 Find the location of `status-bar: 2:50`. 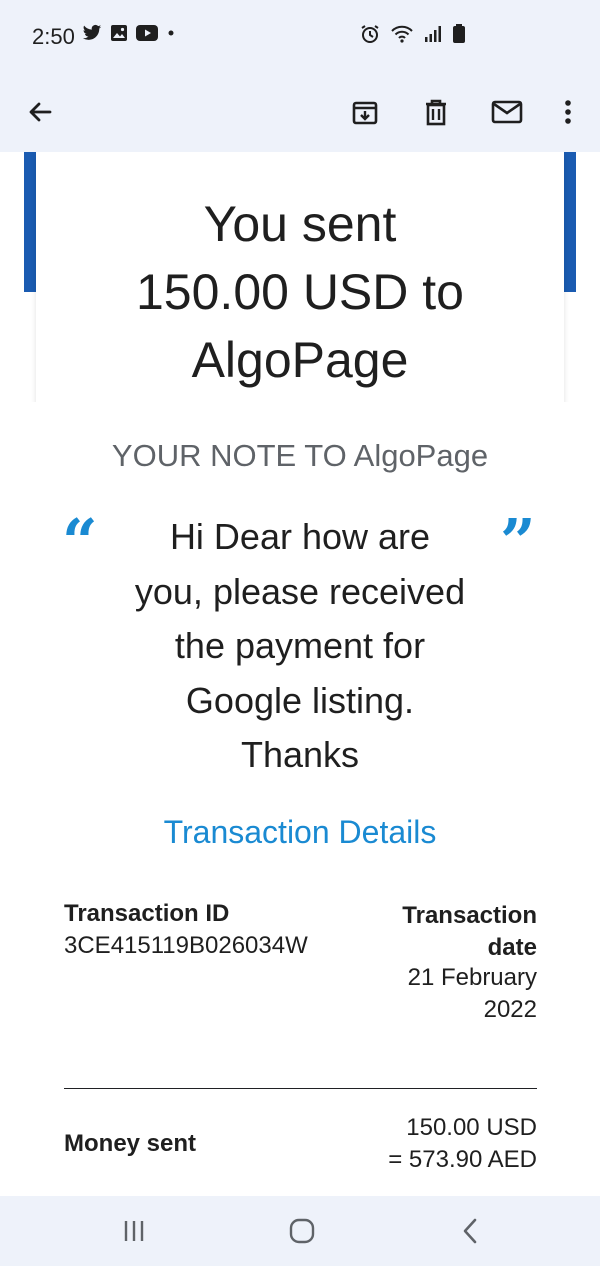

status-bar: 2:50 is located at coordinates (300, 37).